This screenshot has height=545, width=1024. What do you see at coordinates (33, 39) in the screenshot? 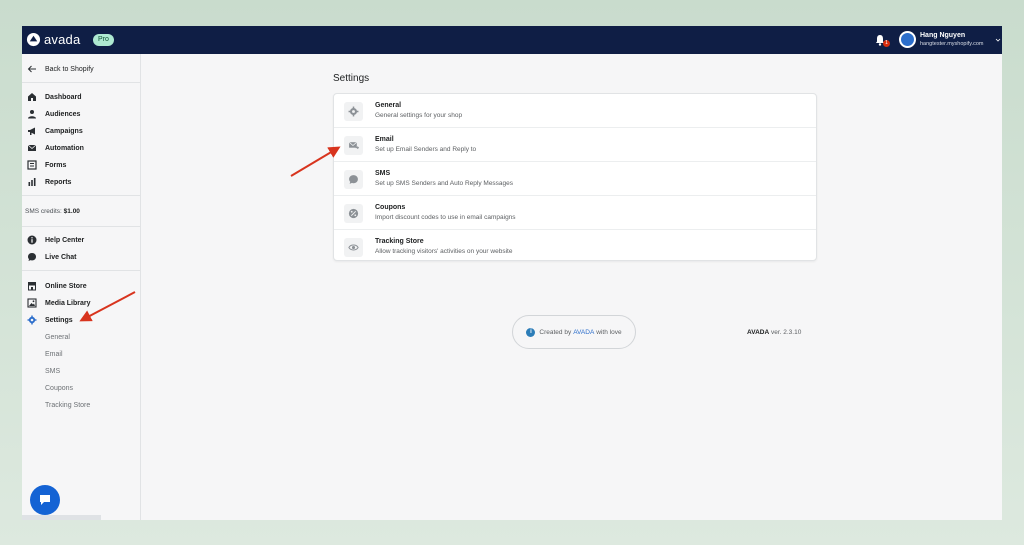
I see `avada-logo-icon` at bounding box center [33, 39].